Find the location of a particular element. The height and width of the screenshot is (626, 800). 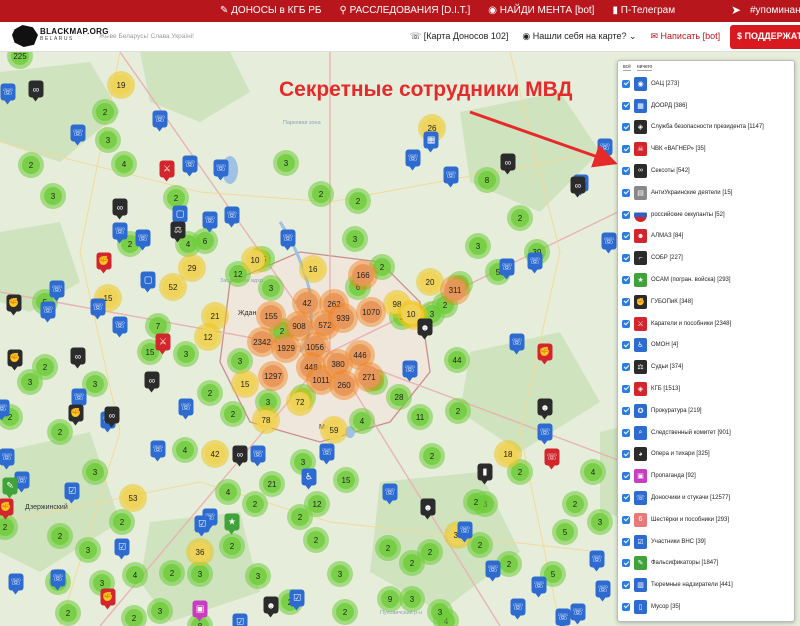

map-pin-icon: ▣ is located at coordinates (200, 611).